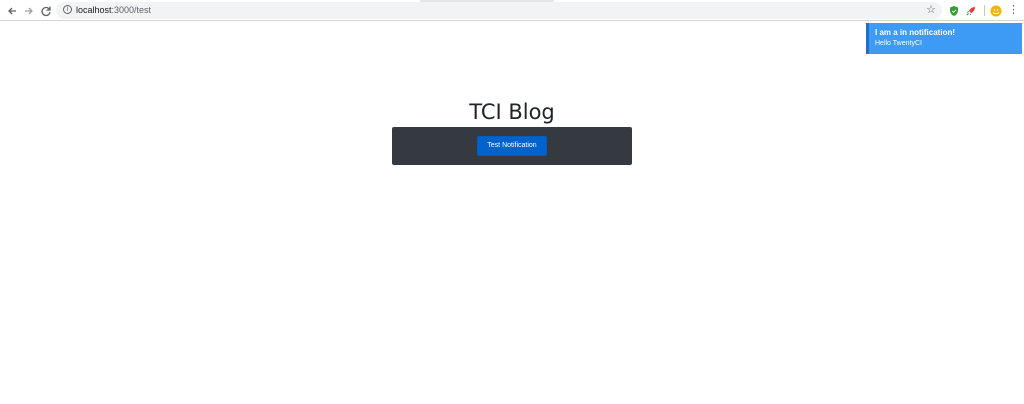 Image resolution: width=1024 pixels, height=404 pixels. What do you see at coordinates (67, 9) in the screenshot?
I see `info-icon: i` at bounding box center [67, 9].